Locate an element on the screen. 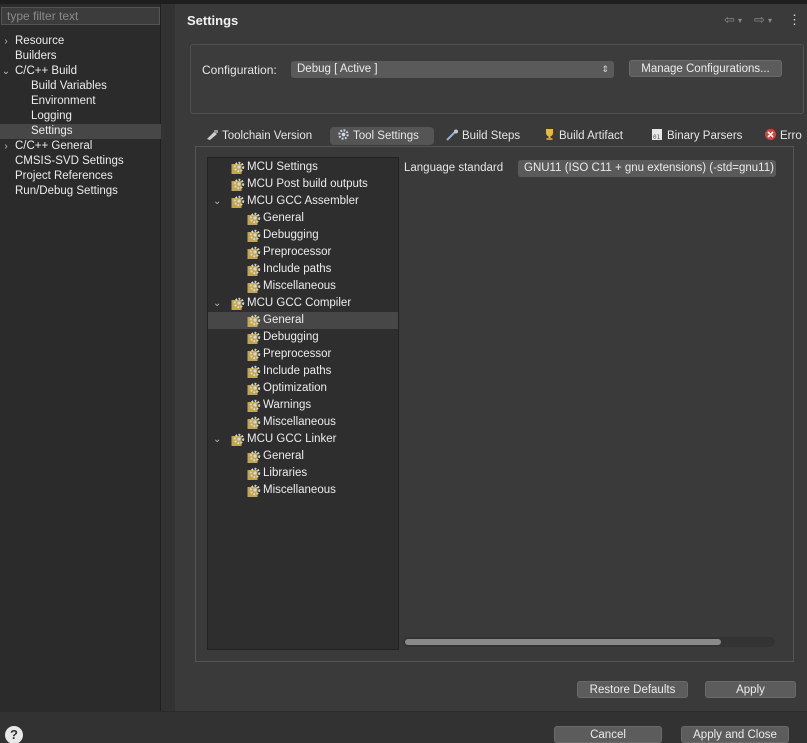 This screenshot has width=807, height=743. tab-build-artifact: Build Artifact is located at coordinates (583, 136).